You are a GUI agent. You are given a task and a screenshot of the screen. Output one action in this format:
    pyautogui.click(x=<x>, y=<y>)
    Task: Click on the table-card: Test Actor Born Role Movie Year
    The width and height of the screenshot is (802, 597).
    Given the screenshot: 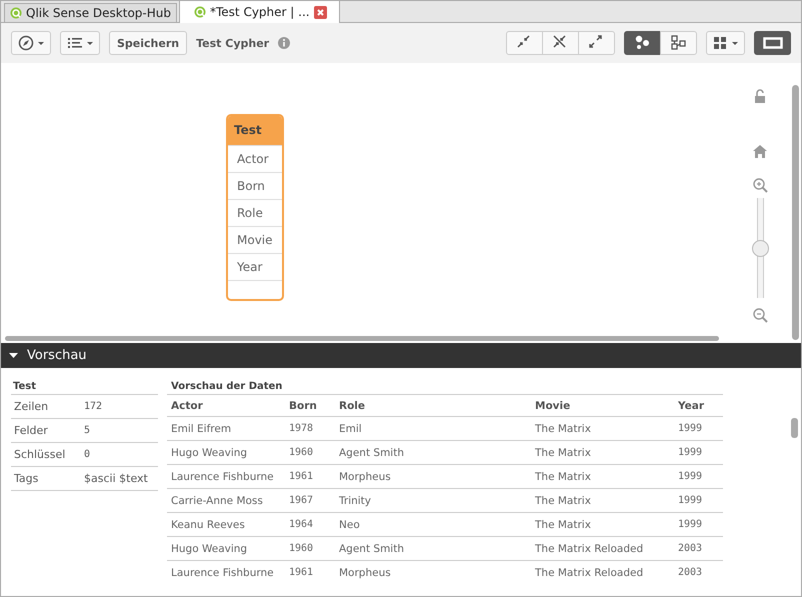 What is the action you would take?
    pyautogui.click(x=255, y=207)
    